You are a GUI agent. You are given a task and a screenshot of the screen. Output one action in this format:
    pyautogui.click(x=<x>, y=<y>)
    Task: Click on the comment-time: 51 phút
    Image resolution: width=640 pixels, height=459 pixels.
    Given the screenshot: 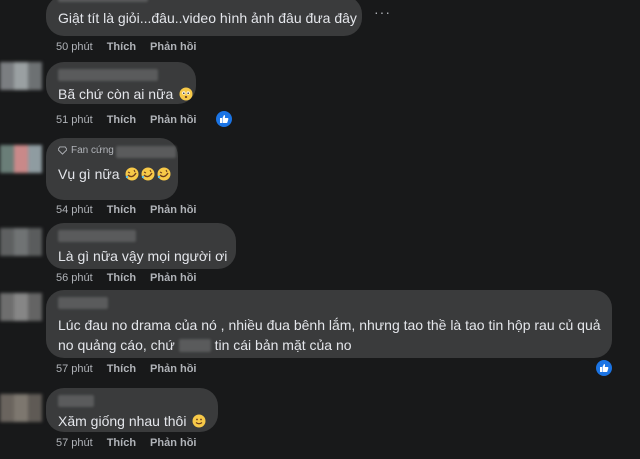 What is the action you would take?
    pyautogui.click(x=74, y=120)
    